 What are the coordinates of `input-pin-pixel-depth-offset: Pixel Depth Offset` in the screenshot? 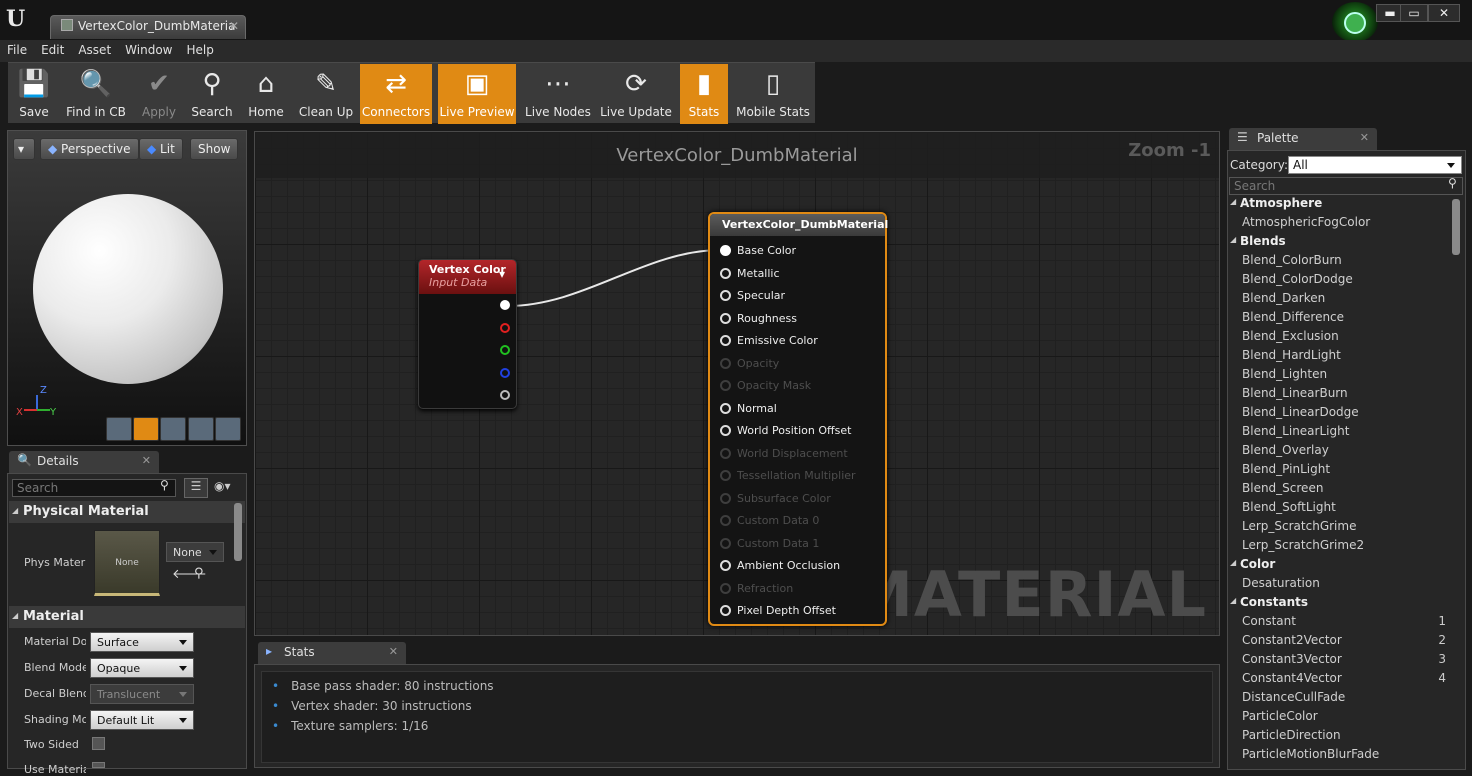 It's located at (778, 610).